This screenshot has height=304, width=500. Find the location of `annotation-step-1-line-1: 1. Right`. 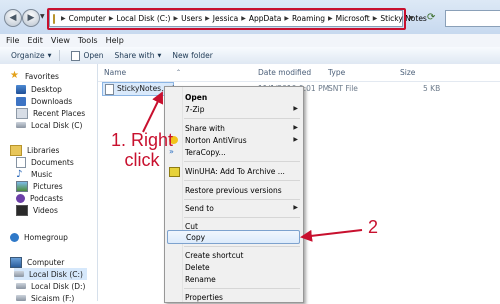

annotation-step-1-line-1: 1. Right is located at coordinates (142, 140).